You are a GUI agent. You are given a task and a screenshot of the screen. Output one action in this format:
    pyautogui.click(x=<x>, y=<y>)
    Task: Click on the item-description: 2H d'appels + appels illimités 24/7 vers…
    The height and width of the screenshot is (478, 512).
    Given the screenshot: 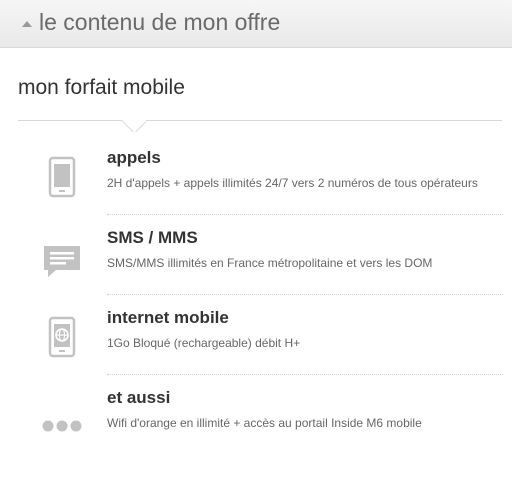 What is the action you would take?
    pyautogui.click(x=292, y=183)
    